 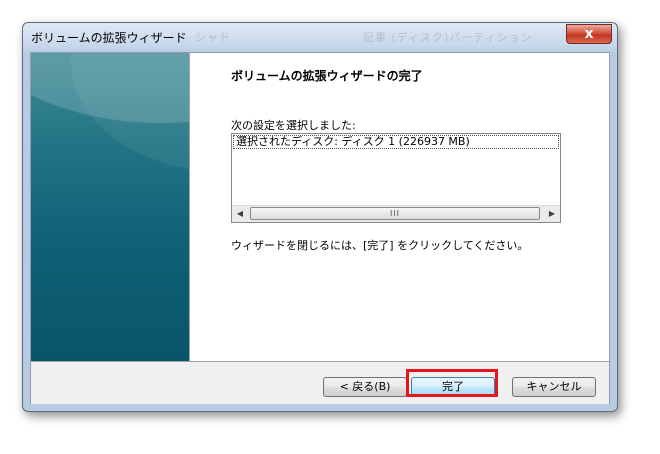 I want to click on back-button: < 戻る(B), so click(x=365, y=387).